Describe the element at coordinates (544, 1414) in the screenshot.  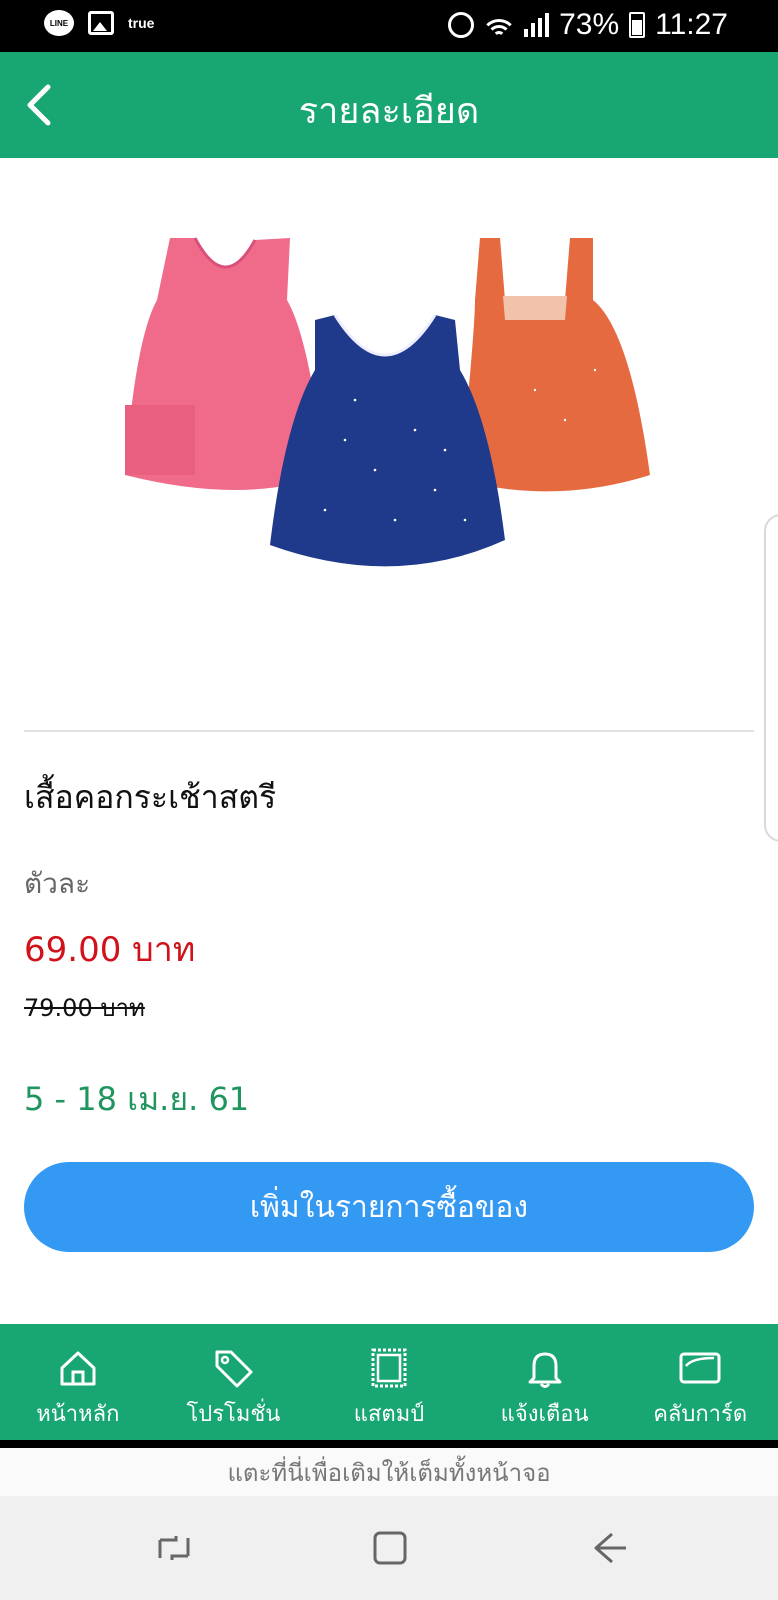
I see `nav-label-notifications: แจ้งเตือน` at that location.